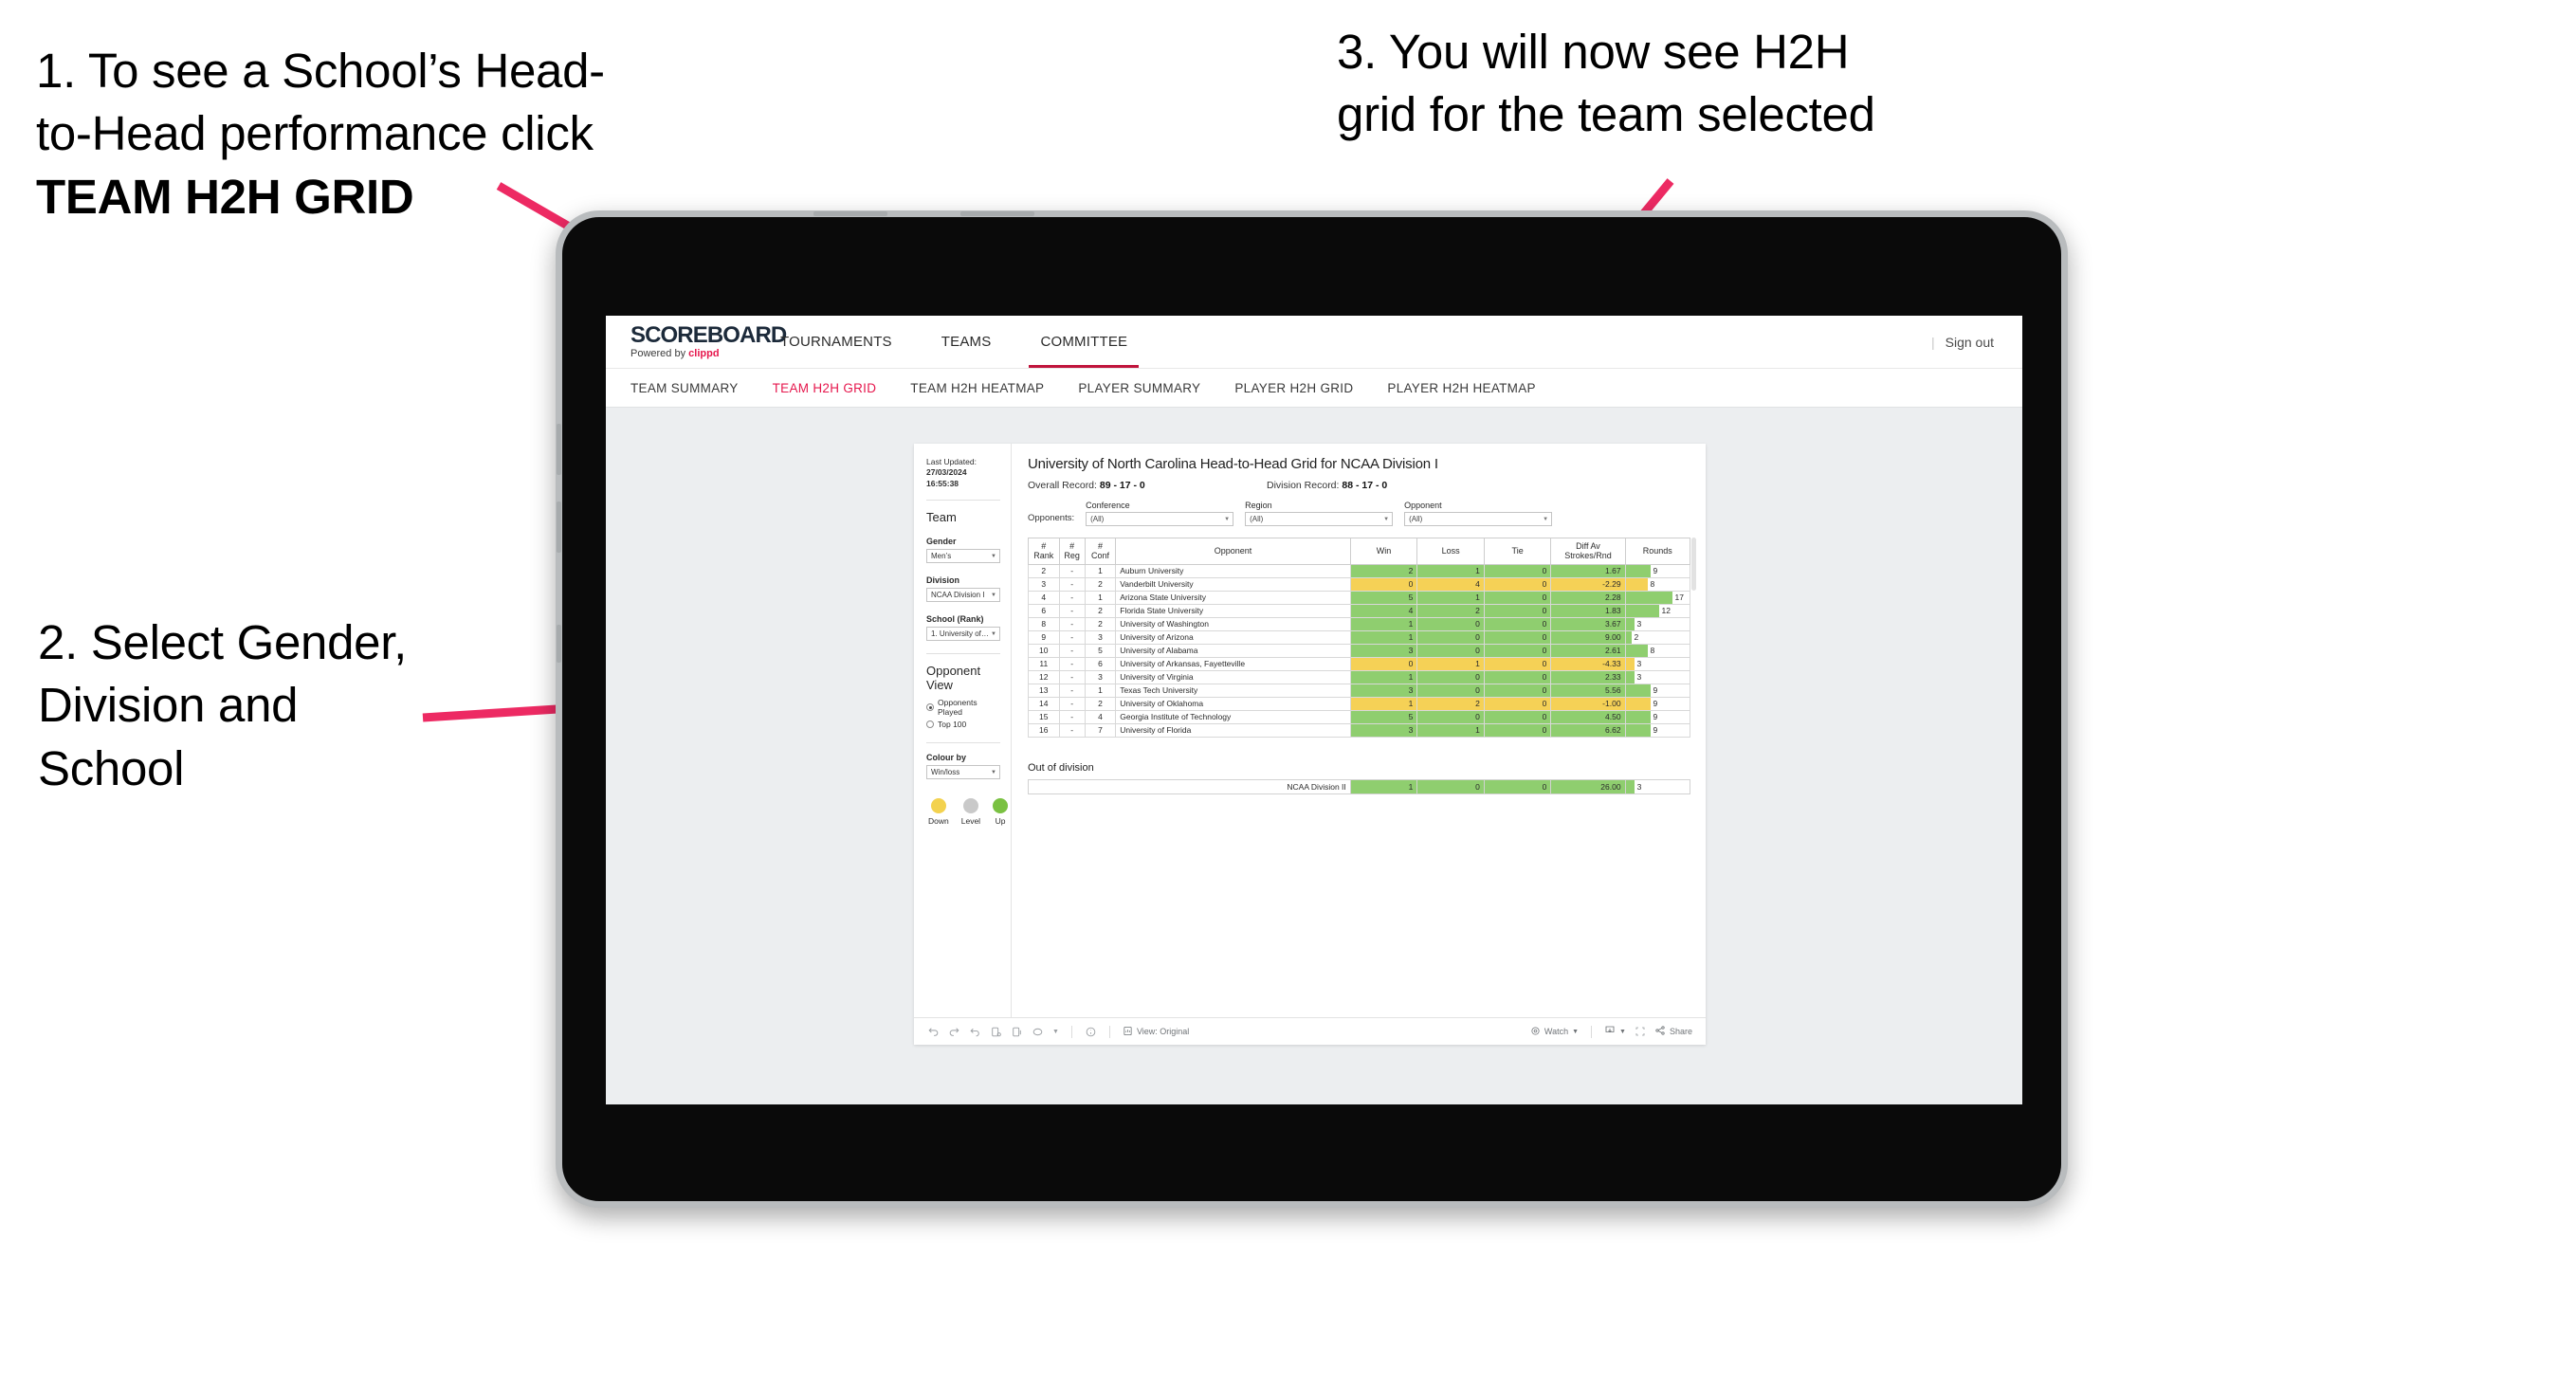 Image resolution: width=2576 pixels, height=1386 pixels. What do you see at coordinates (942, 483) in the screenshot?
I see `last-updated-time: 16:55:38` at bounding box center [942, 483].